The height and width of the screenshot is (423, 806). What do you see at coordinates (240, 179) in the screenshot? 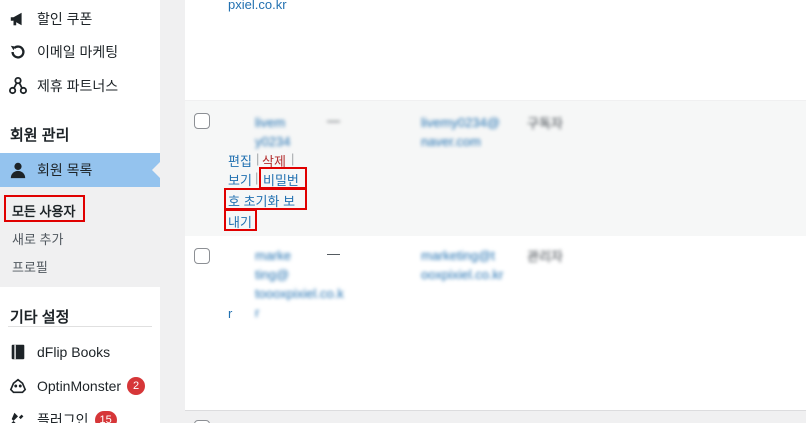
I see `view-link: 보기` at bounding box center [240, 179].